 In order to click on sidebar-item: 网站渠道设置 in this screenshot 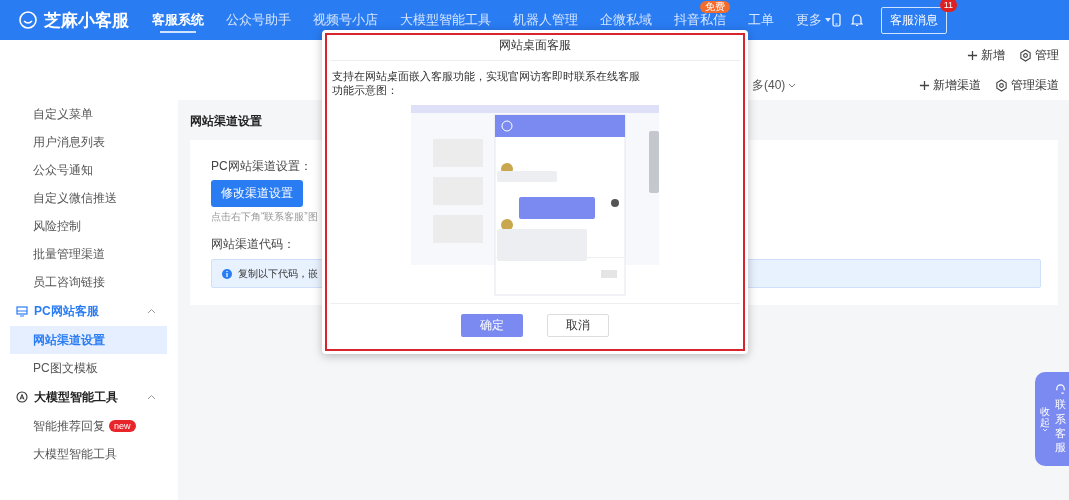, I will do `click(88, 340)`.